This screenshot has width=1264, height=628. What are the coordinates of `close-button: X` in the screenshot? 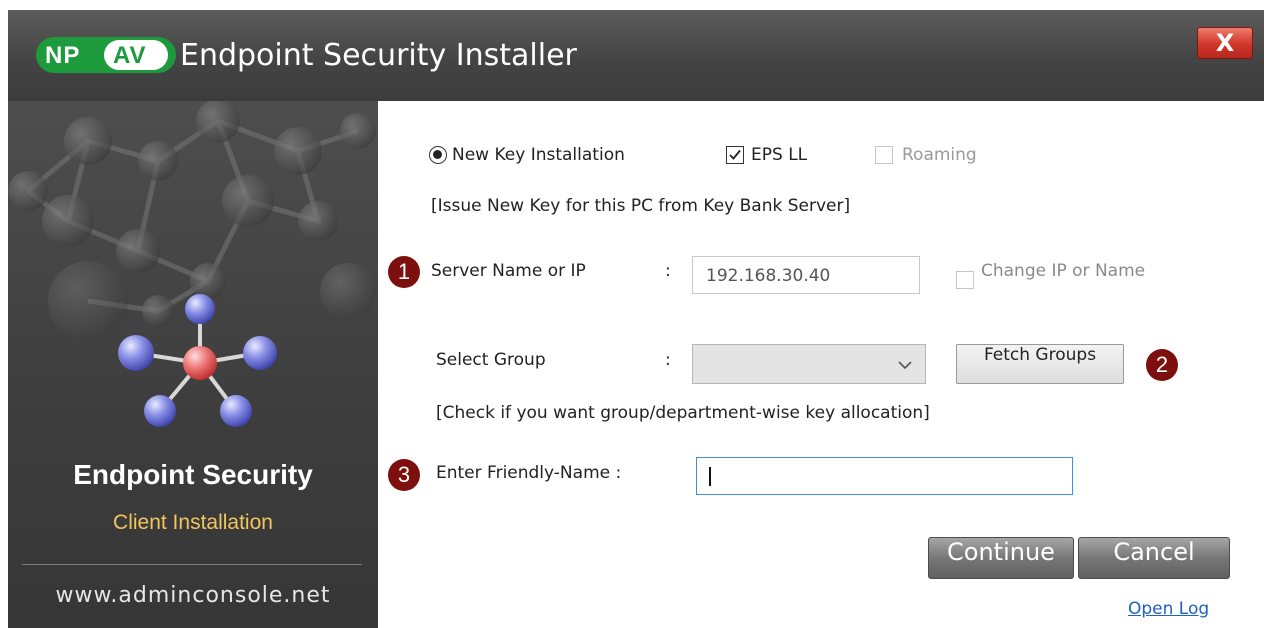 It's located at (1225, 43).